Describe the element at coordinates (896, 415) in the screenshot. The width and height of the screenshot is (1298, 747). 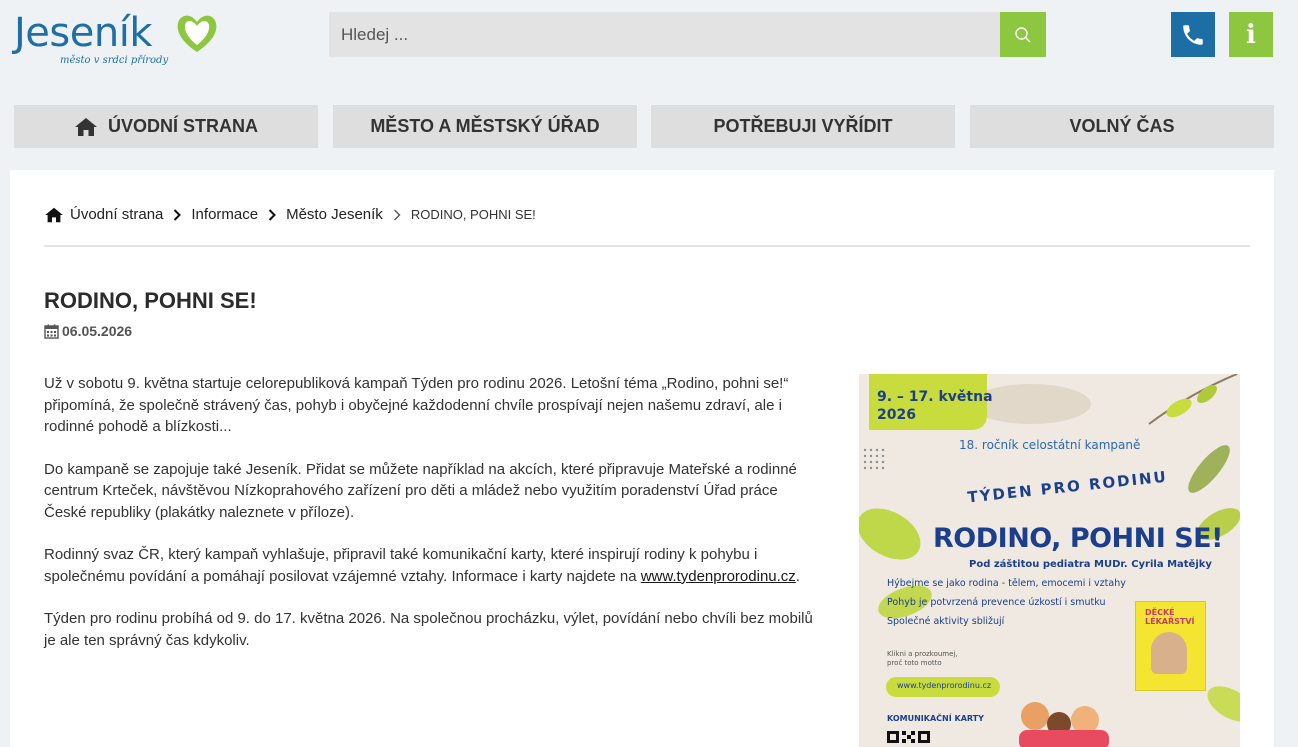
I see `poster-date-line: 2026` at that location.